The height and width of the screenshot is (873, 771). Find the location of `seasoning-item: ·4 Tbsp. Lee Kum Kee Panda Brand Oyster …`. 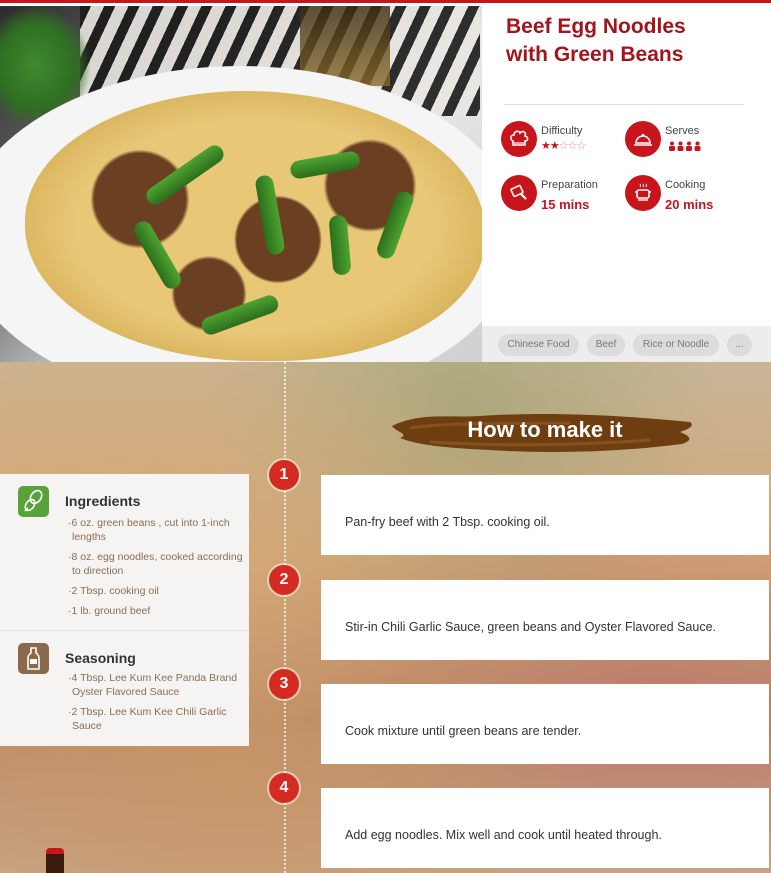

seasoning-item: ·4 Tbsp. Lee Kum Kee Panda Brand Oyster … is located at coordinates (153, 685).